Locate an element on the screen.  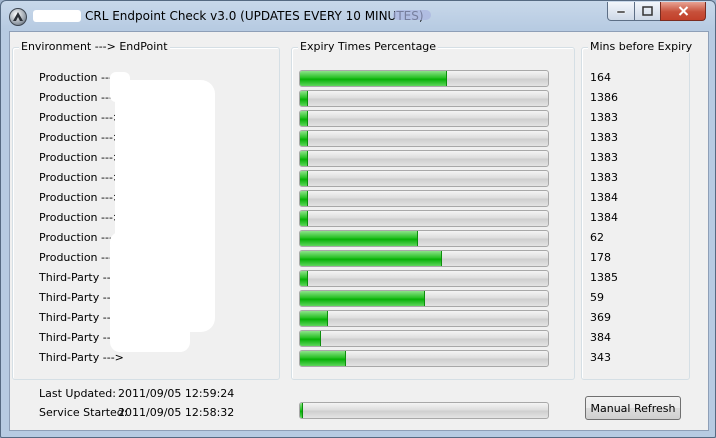
mins-before-expiry-value: 1385 is located at coordinates (604, 277).